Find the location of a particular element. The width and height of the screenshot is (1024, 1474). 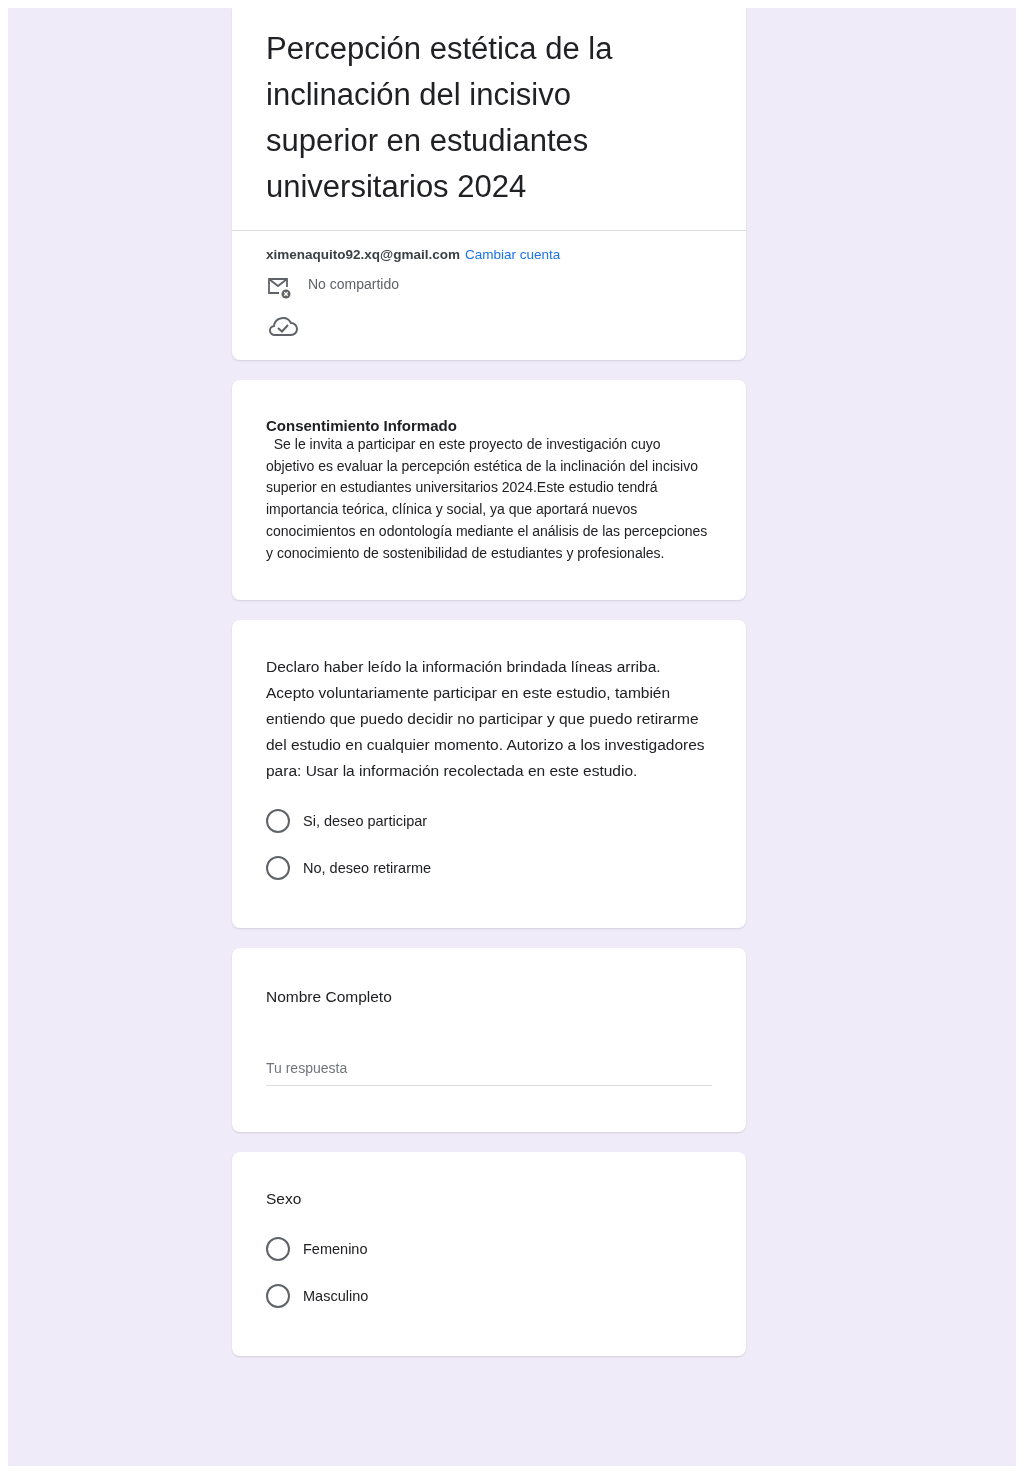

account-email: ximenaquito92.xq@gmail.com is located at coordinates (363, 254).